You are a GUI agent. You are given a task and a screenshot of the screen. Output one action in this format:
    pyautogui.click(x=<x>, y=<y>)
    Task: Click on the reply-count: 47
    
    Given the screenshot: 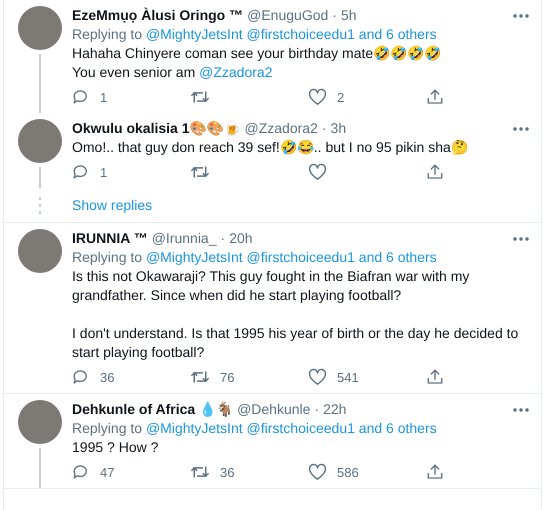 What is the action you would take?
    pyautogui.click(x=107, y=472)
    